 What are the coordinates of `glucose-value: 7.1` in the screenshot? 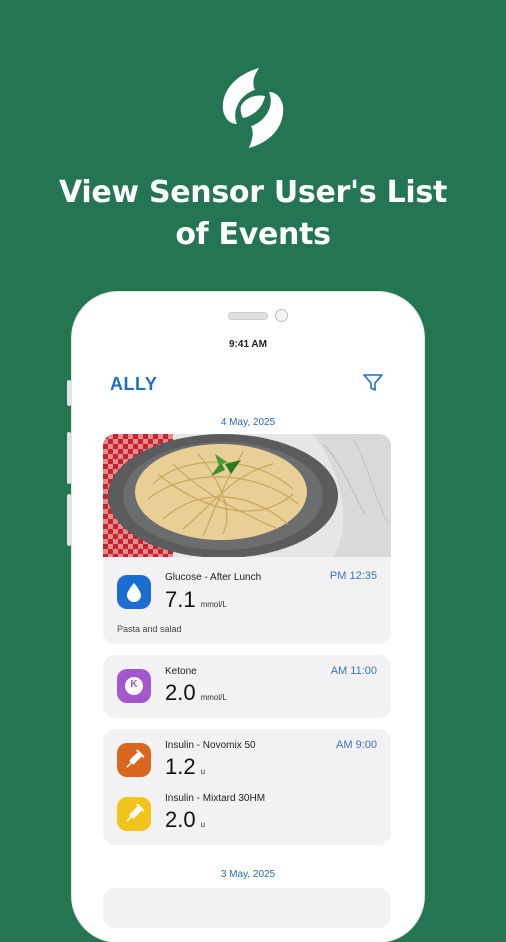 It's located at (180, 599).